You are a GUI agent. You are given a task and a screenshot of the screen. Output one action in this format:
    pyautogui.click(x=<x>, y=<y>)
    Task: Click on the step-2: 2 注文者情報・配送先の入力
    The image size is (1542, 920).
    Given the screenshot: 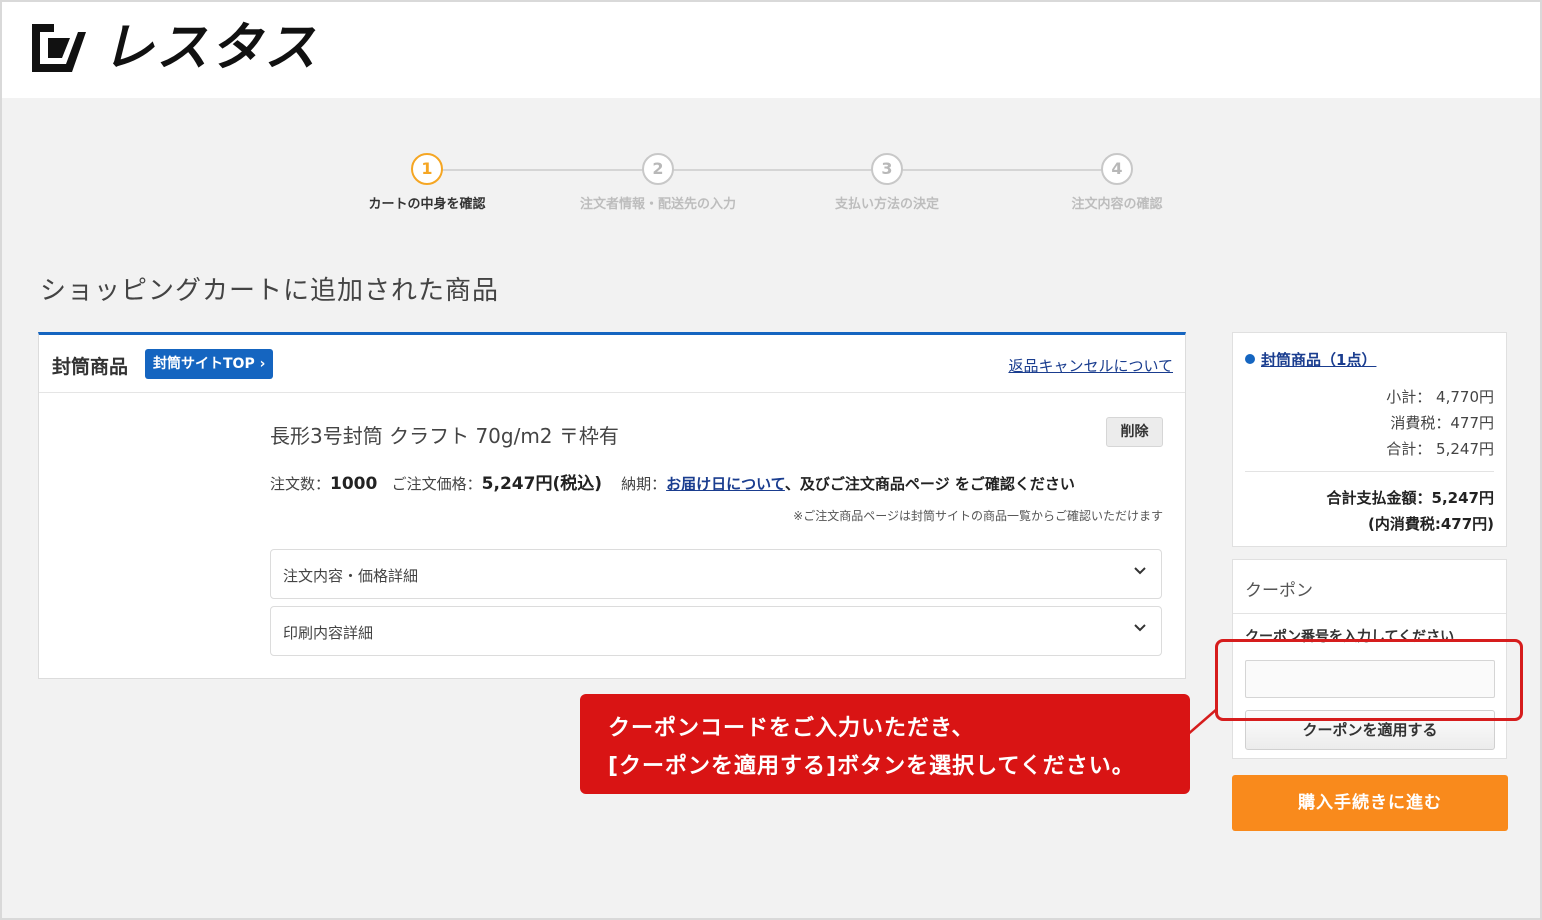 What is the action you would take?
    pyautogui.click(x=658, y=181)
    